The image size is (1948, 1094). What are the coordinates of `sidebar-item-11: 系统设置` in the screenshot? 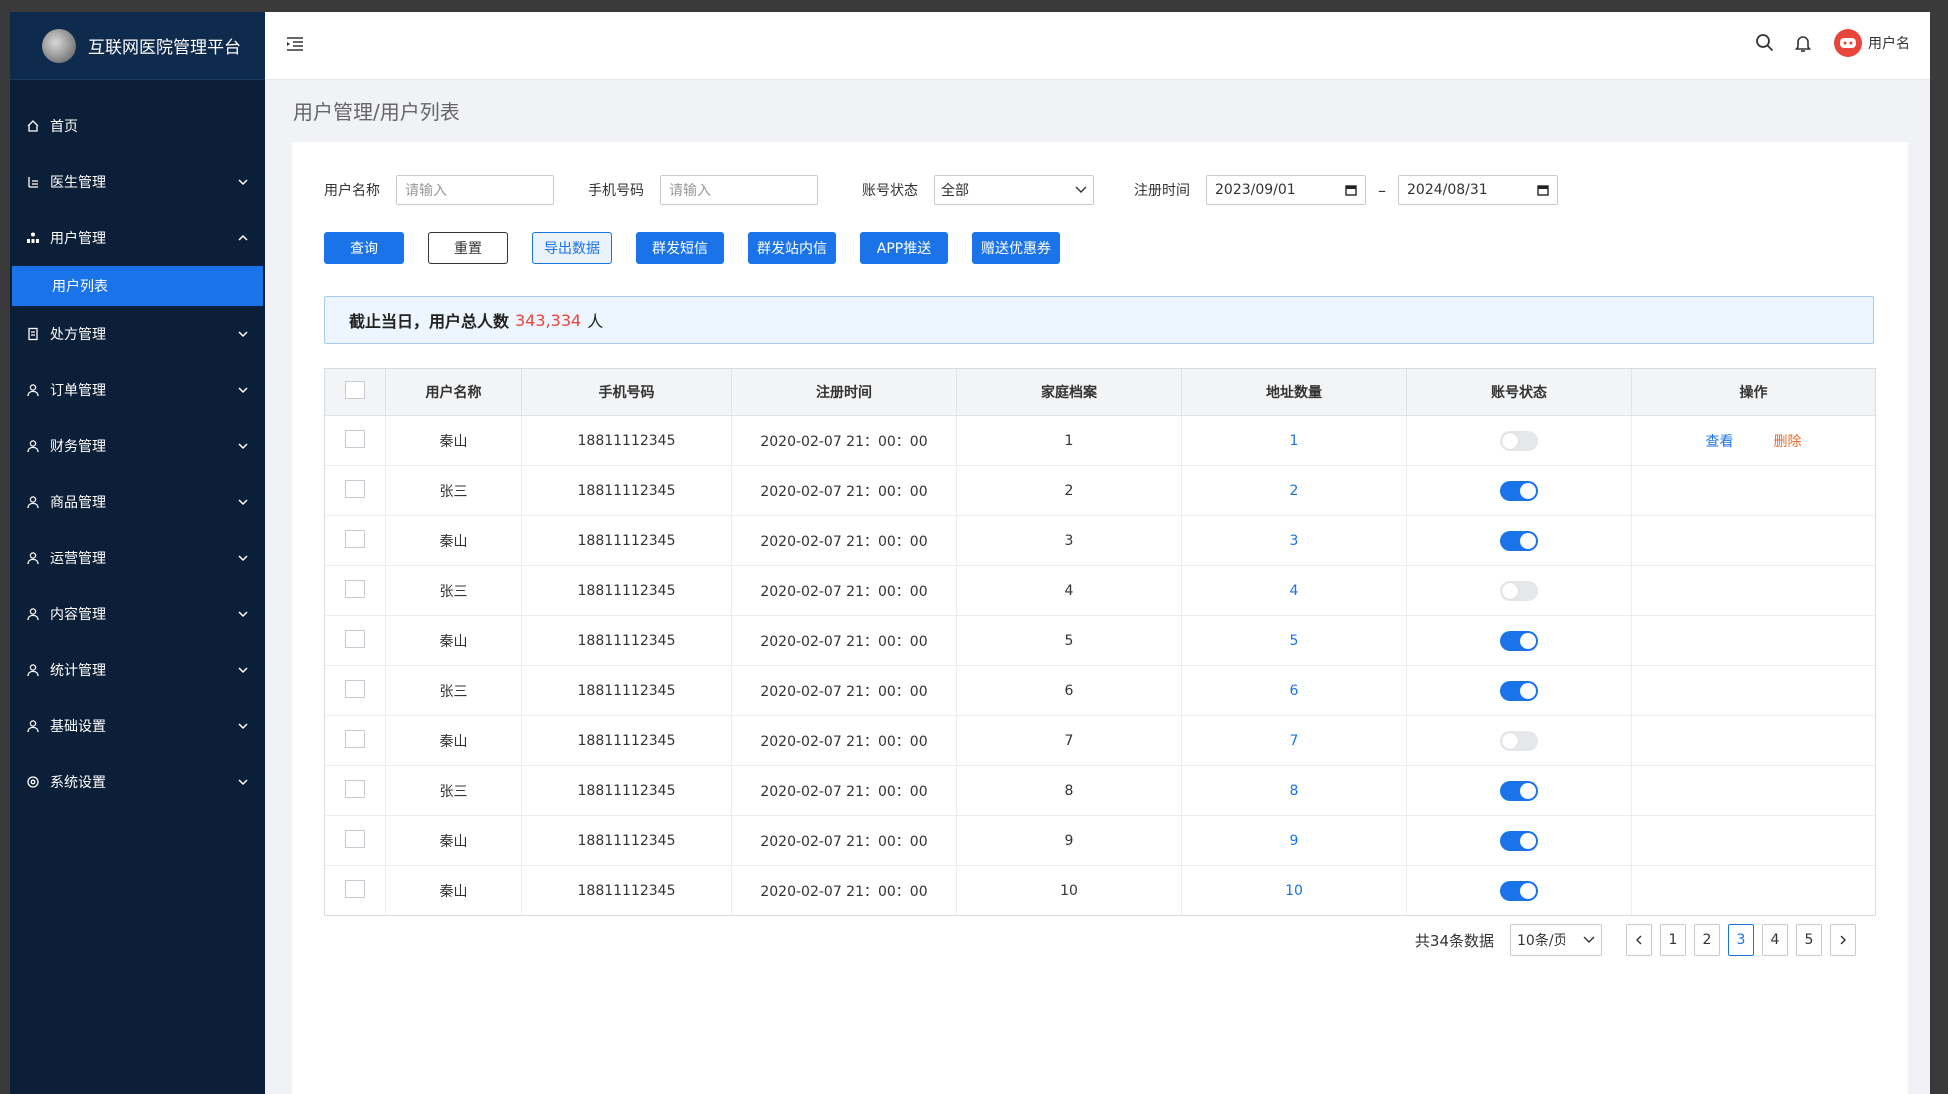 It's located at (137, 782).